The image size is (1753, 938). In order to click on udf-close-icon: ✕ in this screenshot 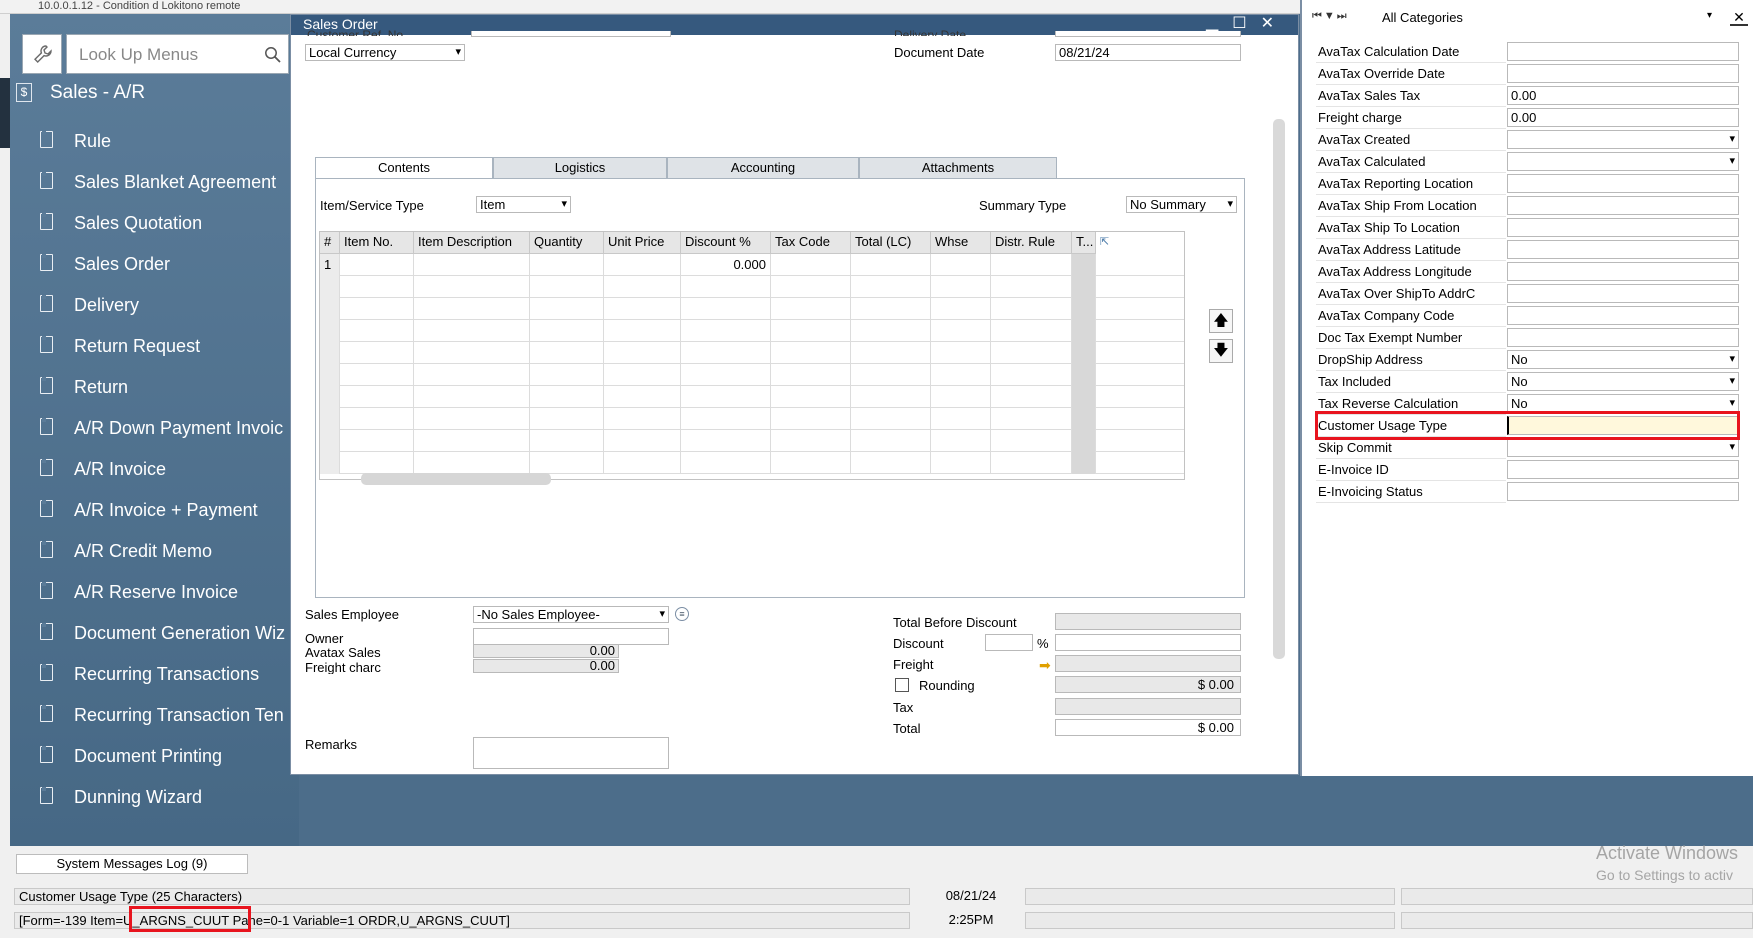, I will do `click(1739, 17)`.